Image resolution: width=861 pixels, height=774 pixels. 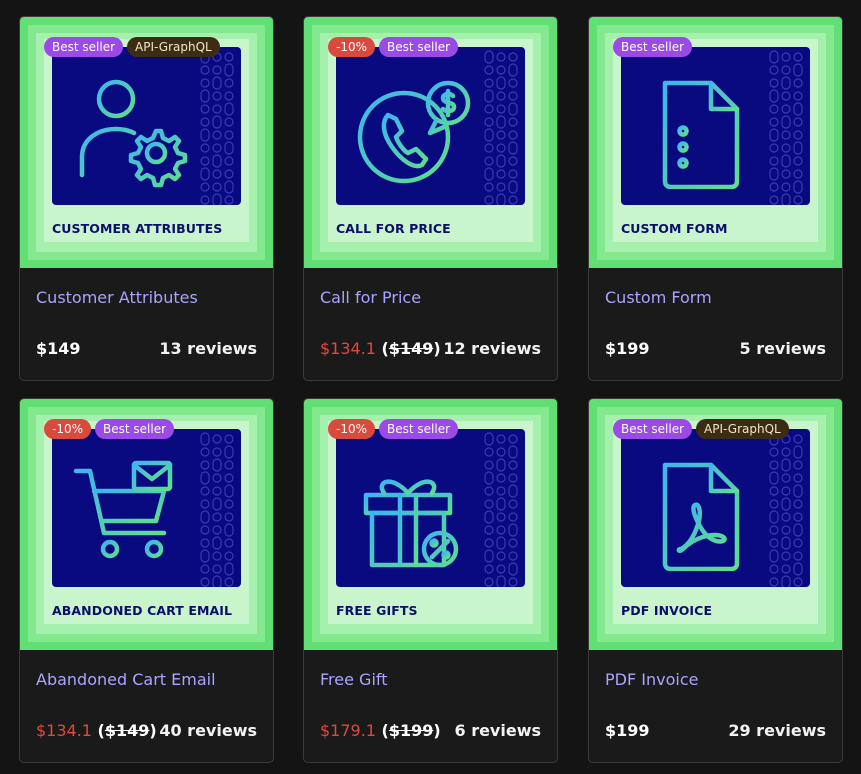 I want to click on product-thumbnail: CALL FOR PRICE -10% Best seller, so click(x=430, y=142).